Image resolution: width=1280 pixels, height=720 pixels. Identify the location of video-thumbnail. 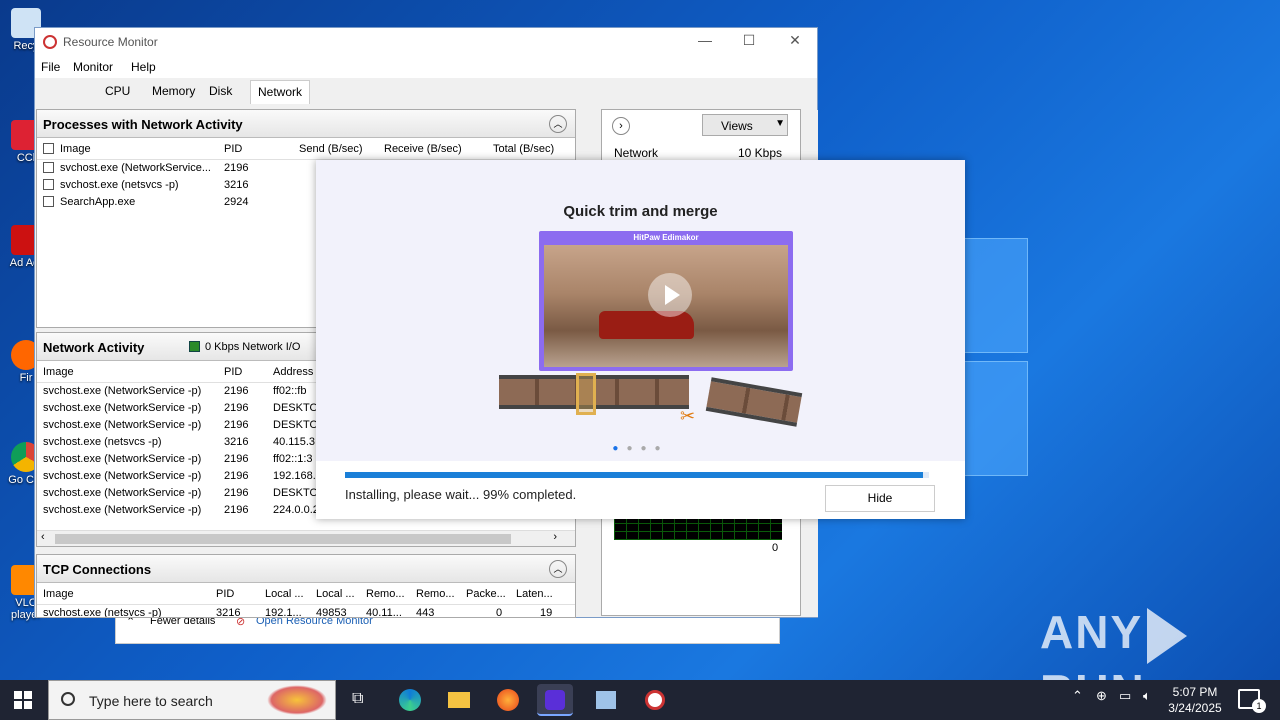
(666, 306).